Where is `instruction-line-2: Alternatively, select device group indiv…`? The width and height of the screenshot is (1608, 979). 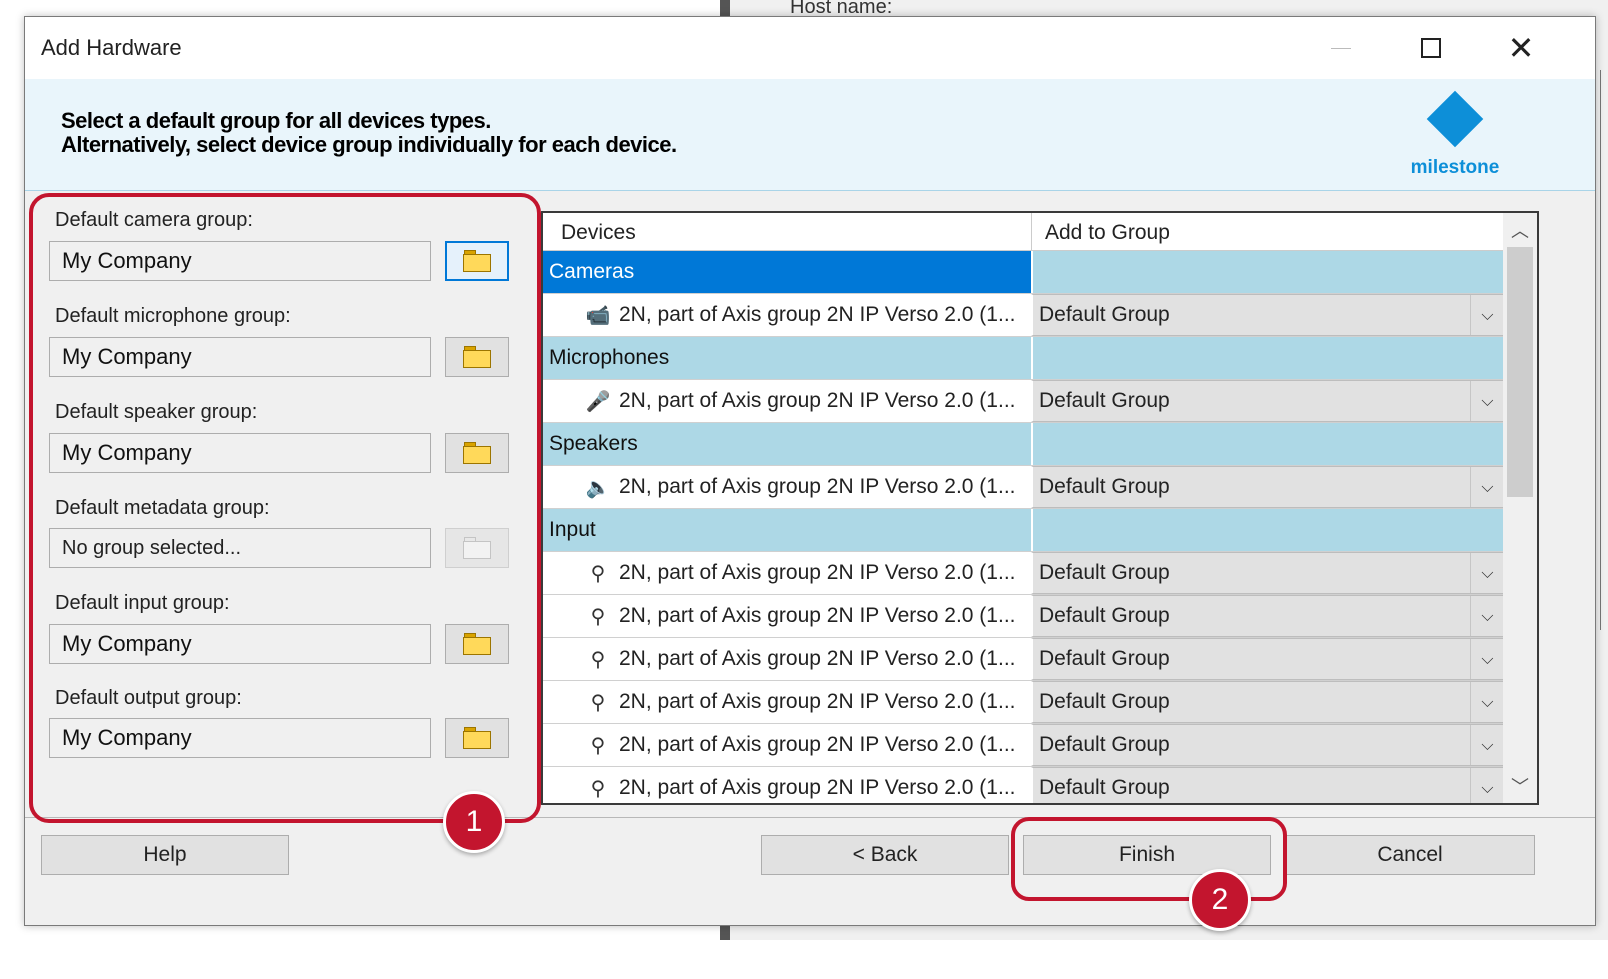 instruction-line-2: Alternatively, select device group indiv… is located at coordinates (369, 144).